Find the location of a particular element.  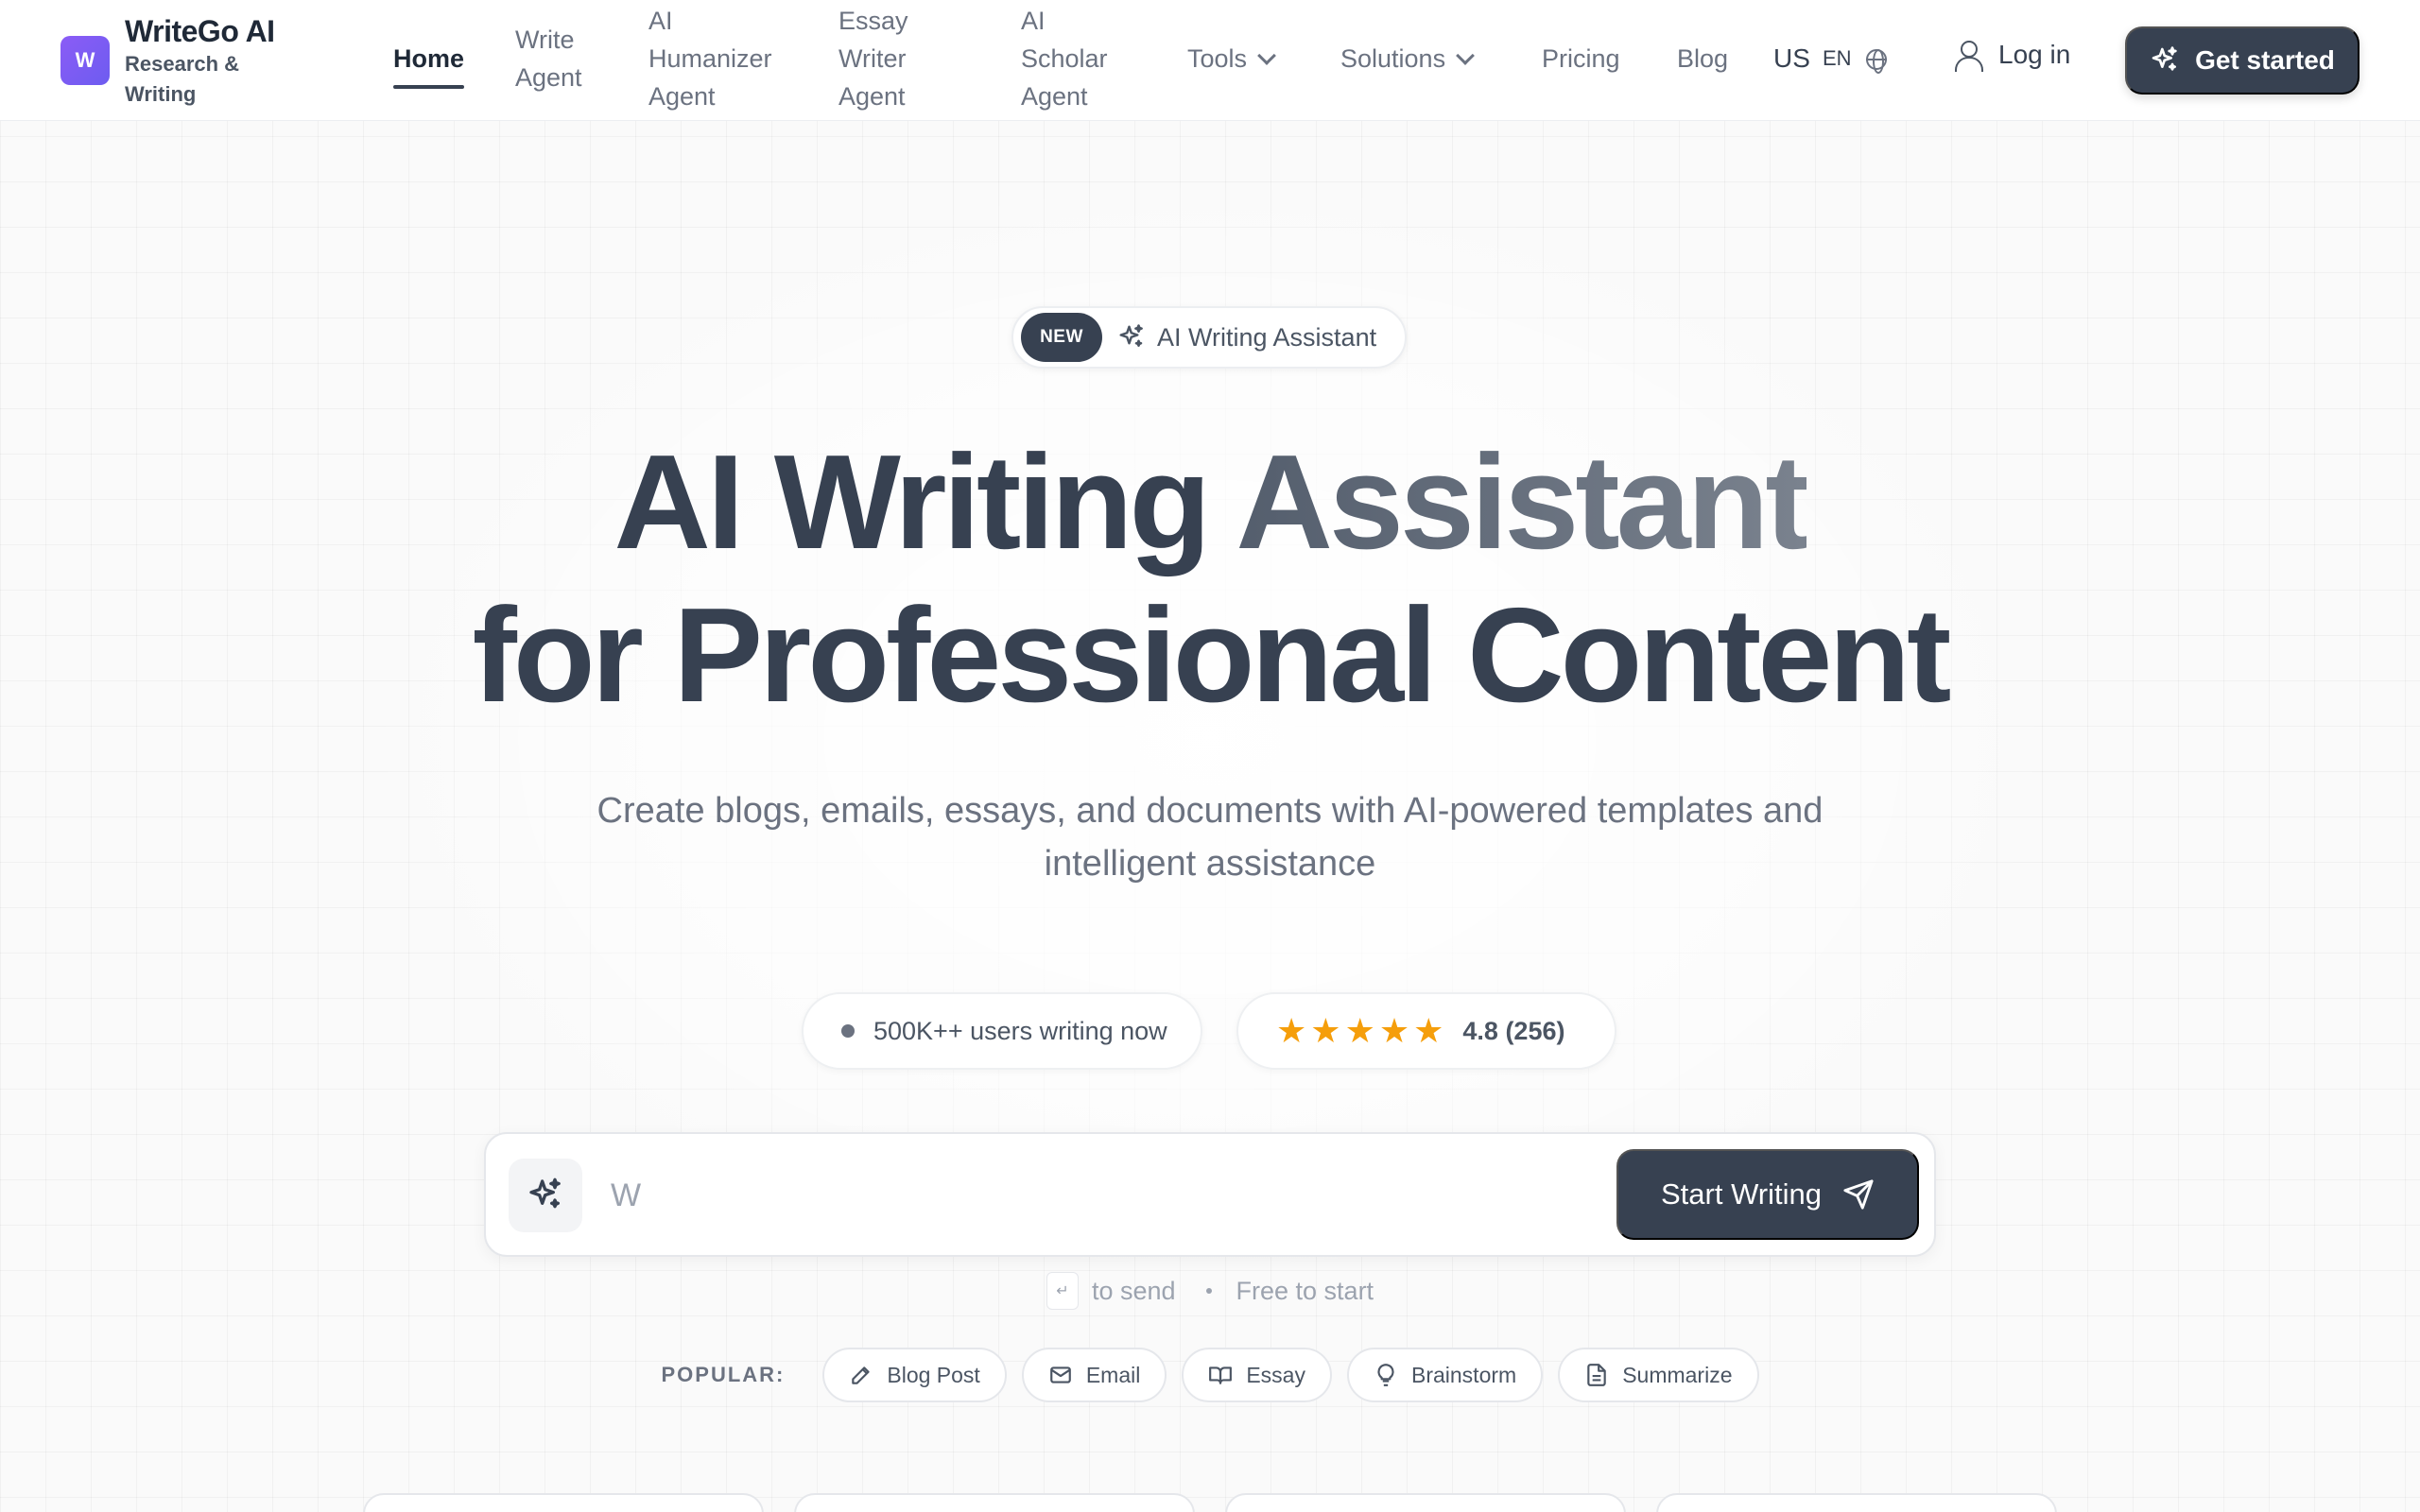

brand-subtitle: Research & Writing is located at coordinates (182, 79).